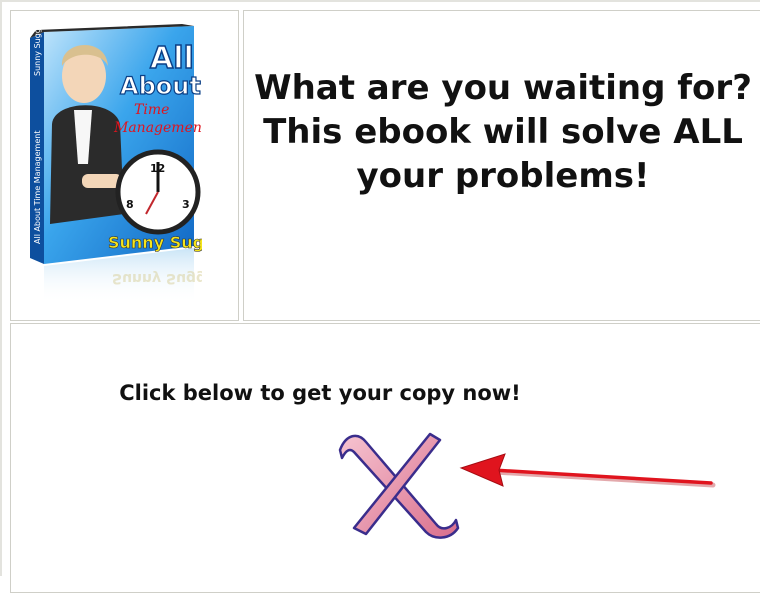 The width and height of the screenshot is (760, 593). What do you see at coordinates (37, 50) in the screenshot?
I see `ebook-spine-author: Sunny Suggs` at bounding box center [37, 50].